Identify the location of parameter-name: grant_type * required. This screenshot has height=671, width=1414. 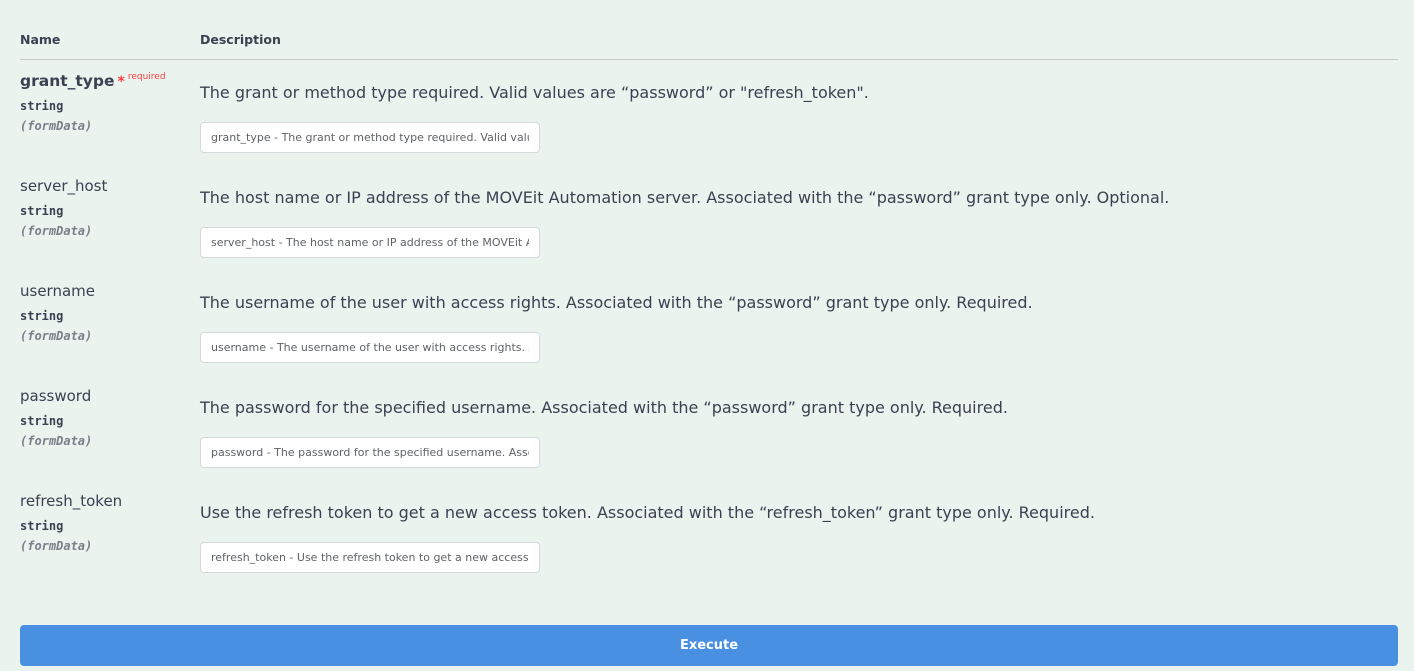
(93, 81).